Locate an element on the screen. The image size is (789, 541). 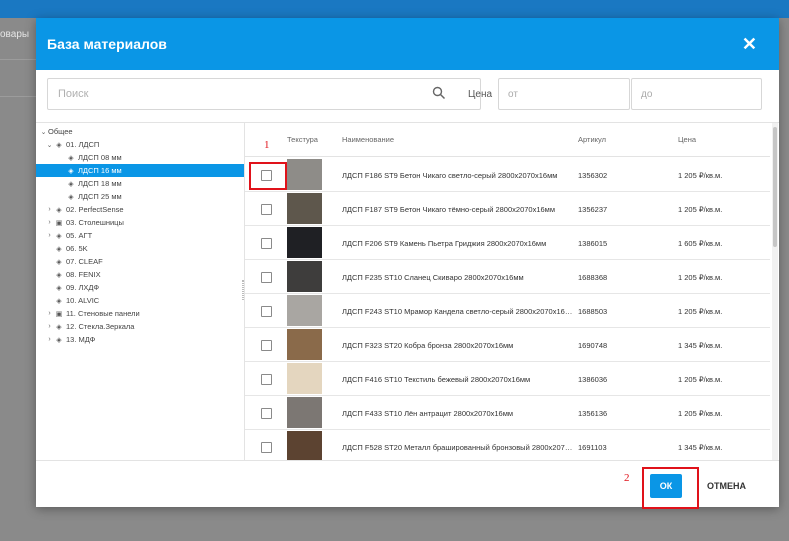
tree-item: ◈ 07. CLEAF is located at coordinates (140, 261).